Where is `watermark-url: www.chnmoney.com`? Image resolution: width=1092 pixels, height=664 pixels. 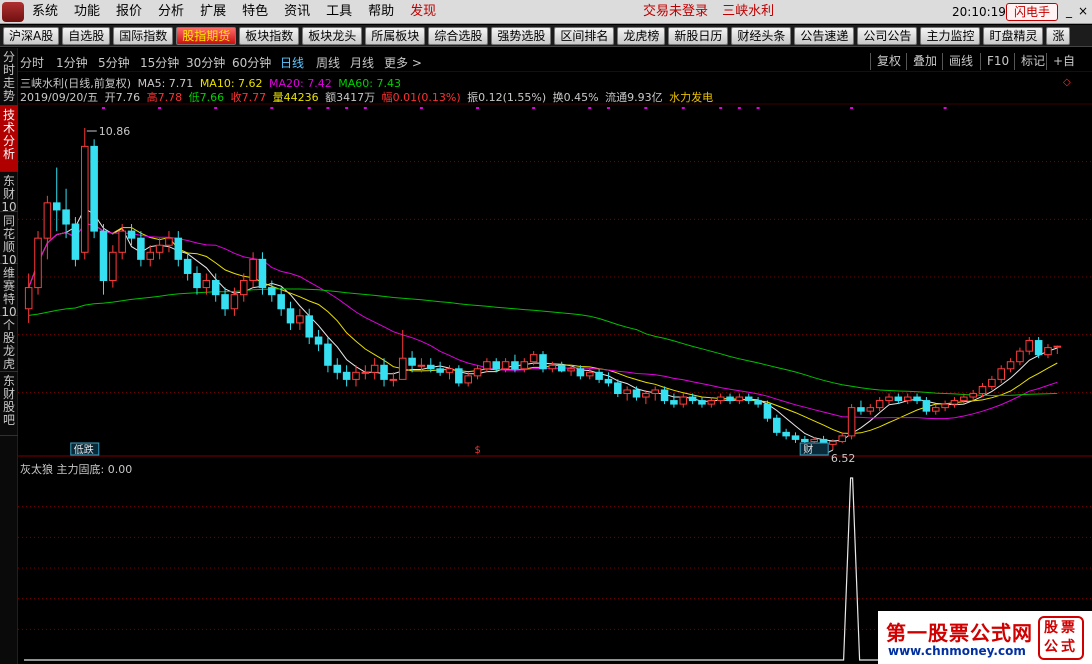
watermark-url: www.chnmoney.com is located at coordinates (957, 651).